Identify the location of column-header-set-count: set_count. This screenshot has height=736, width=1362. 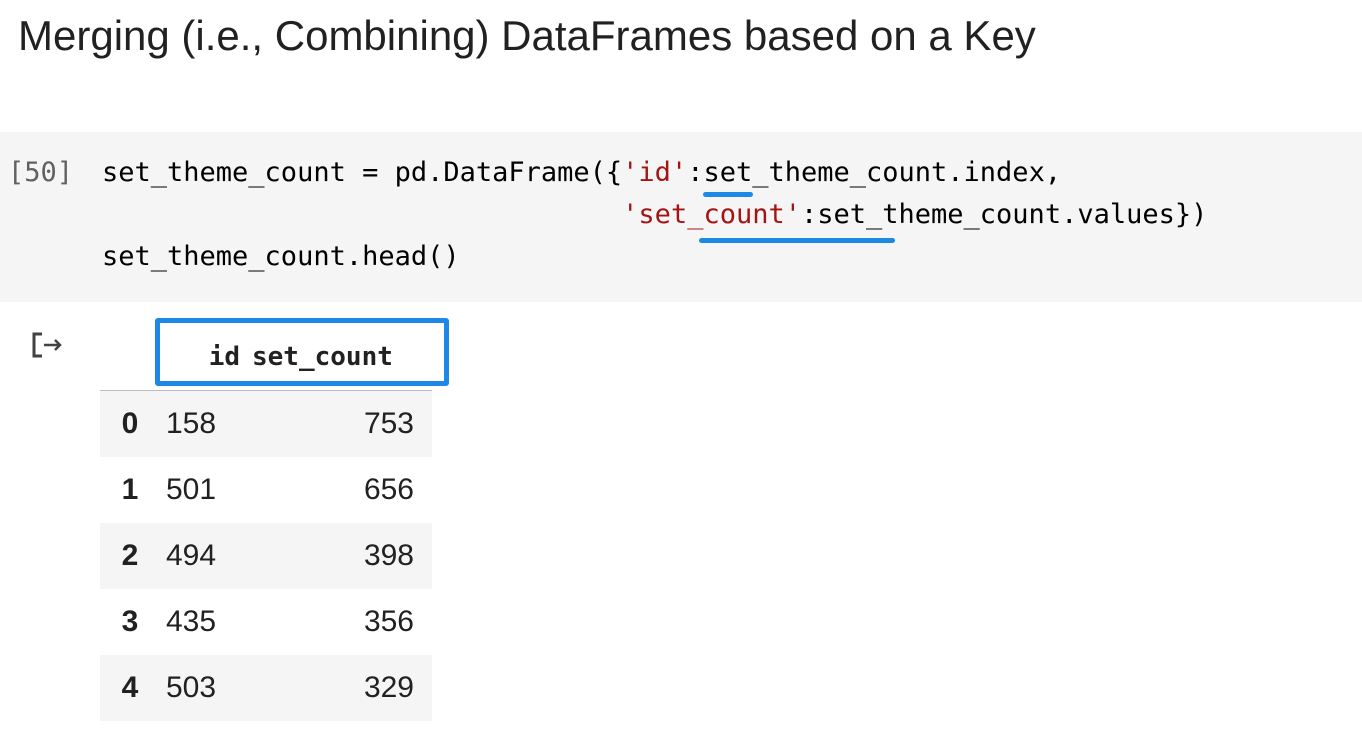
(322, 357).